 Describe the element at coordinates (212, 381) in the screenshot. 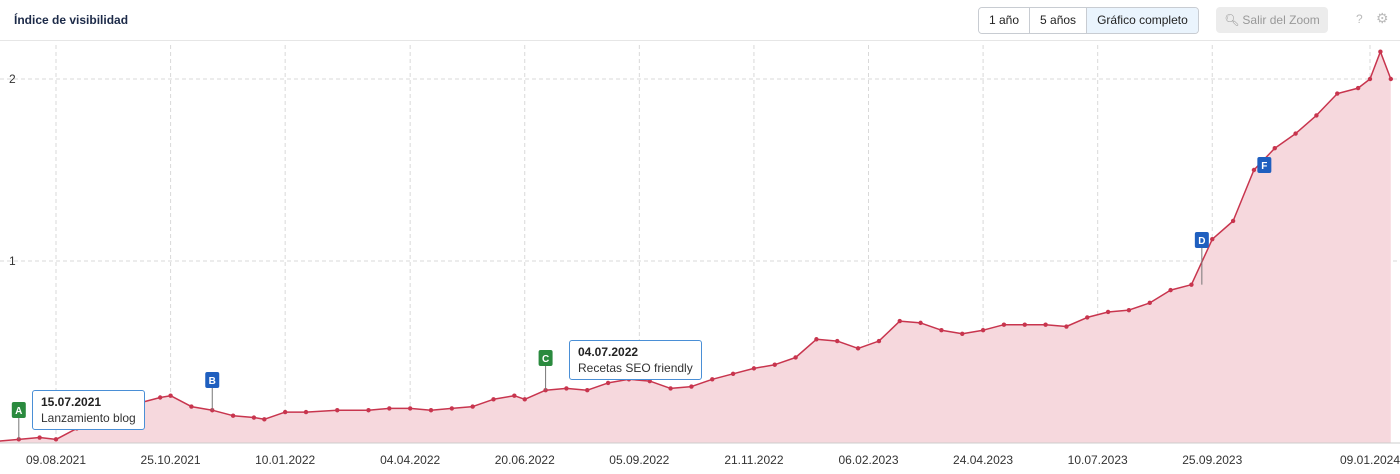

I see `event-marker-label: B` at that location.